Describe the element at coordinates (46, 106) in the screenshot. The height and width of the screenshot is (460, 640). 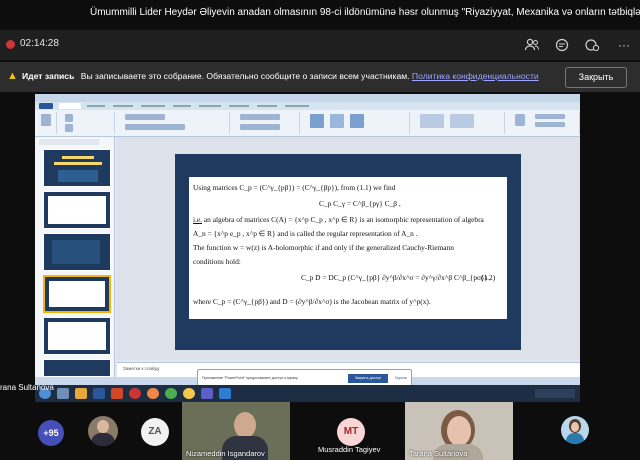
I see `file-tab` at that location.